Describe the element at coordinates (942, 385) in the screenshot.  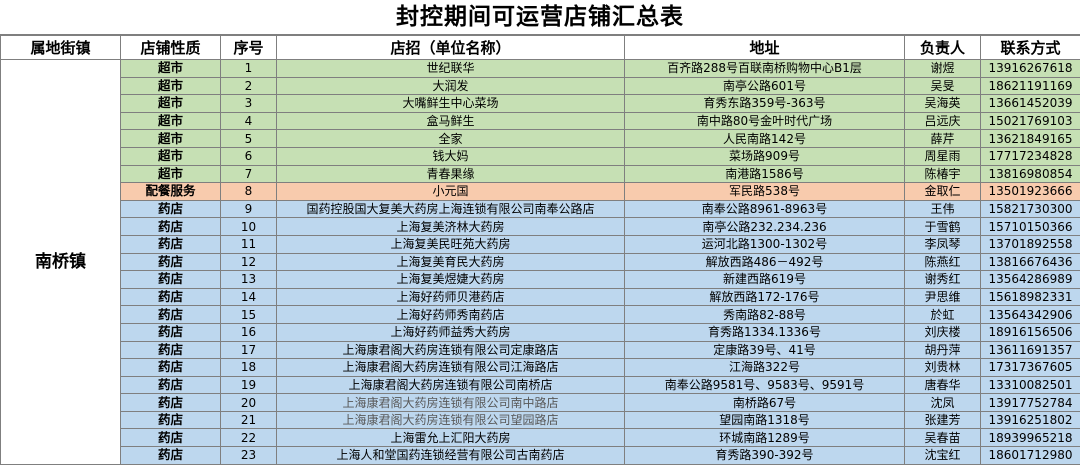
I see `manager-cell: 唐春华` at that location.